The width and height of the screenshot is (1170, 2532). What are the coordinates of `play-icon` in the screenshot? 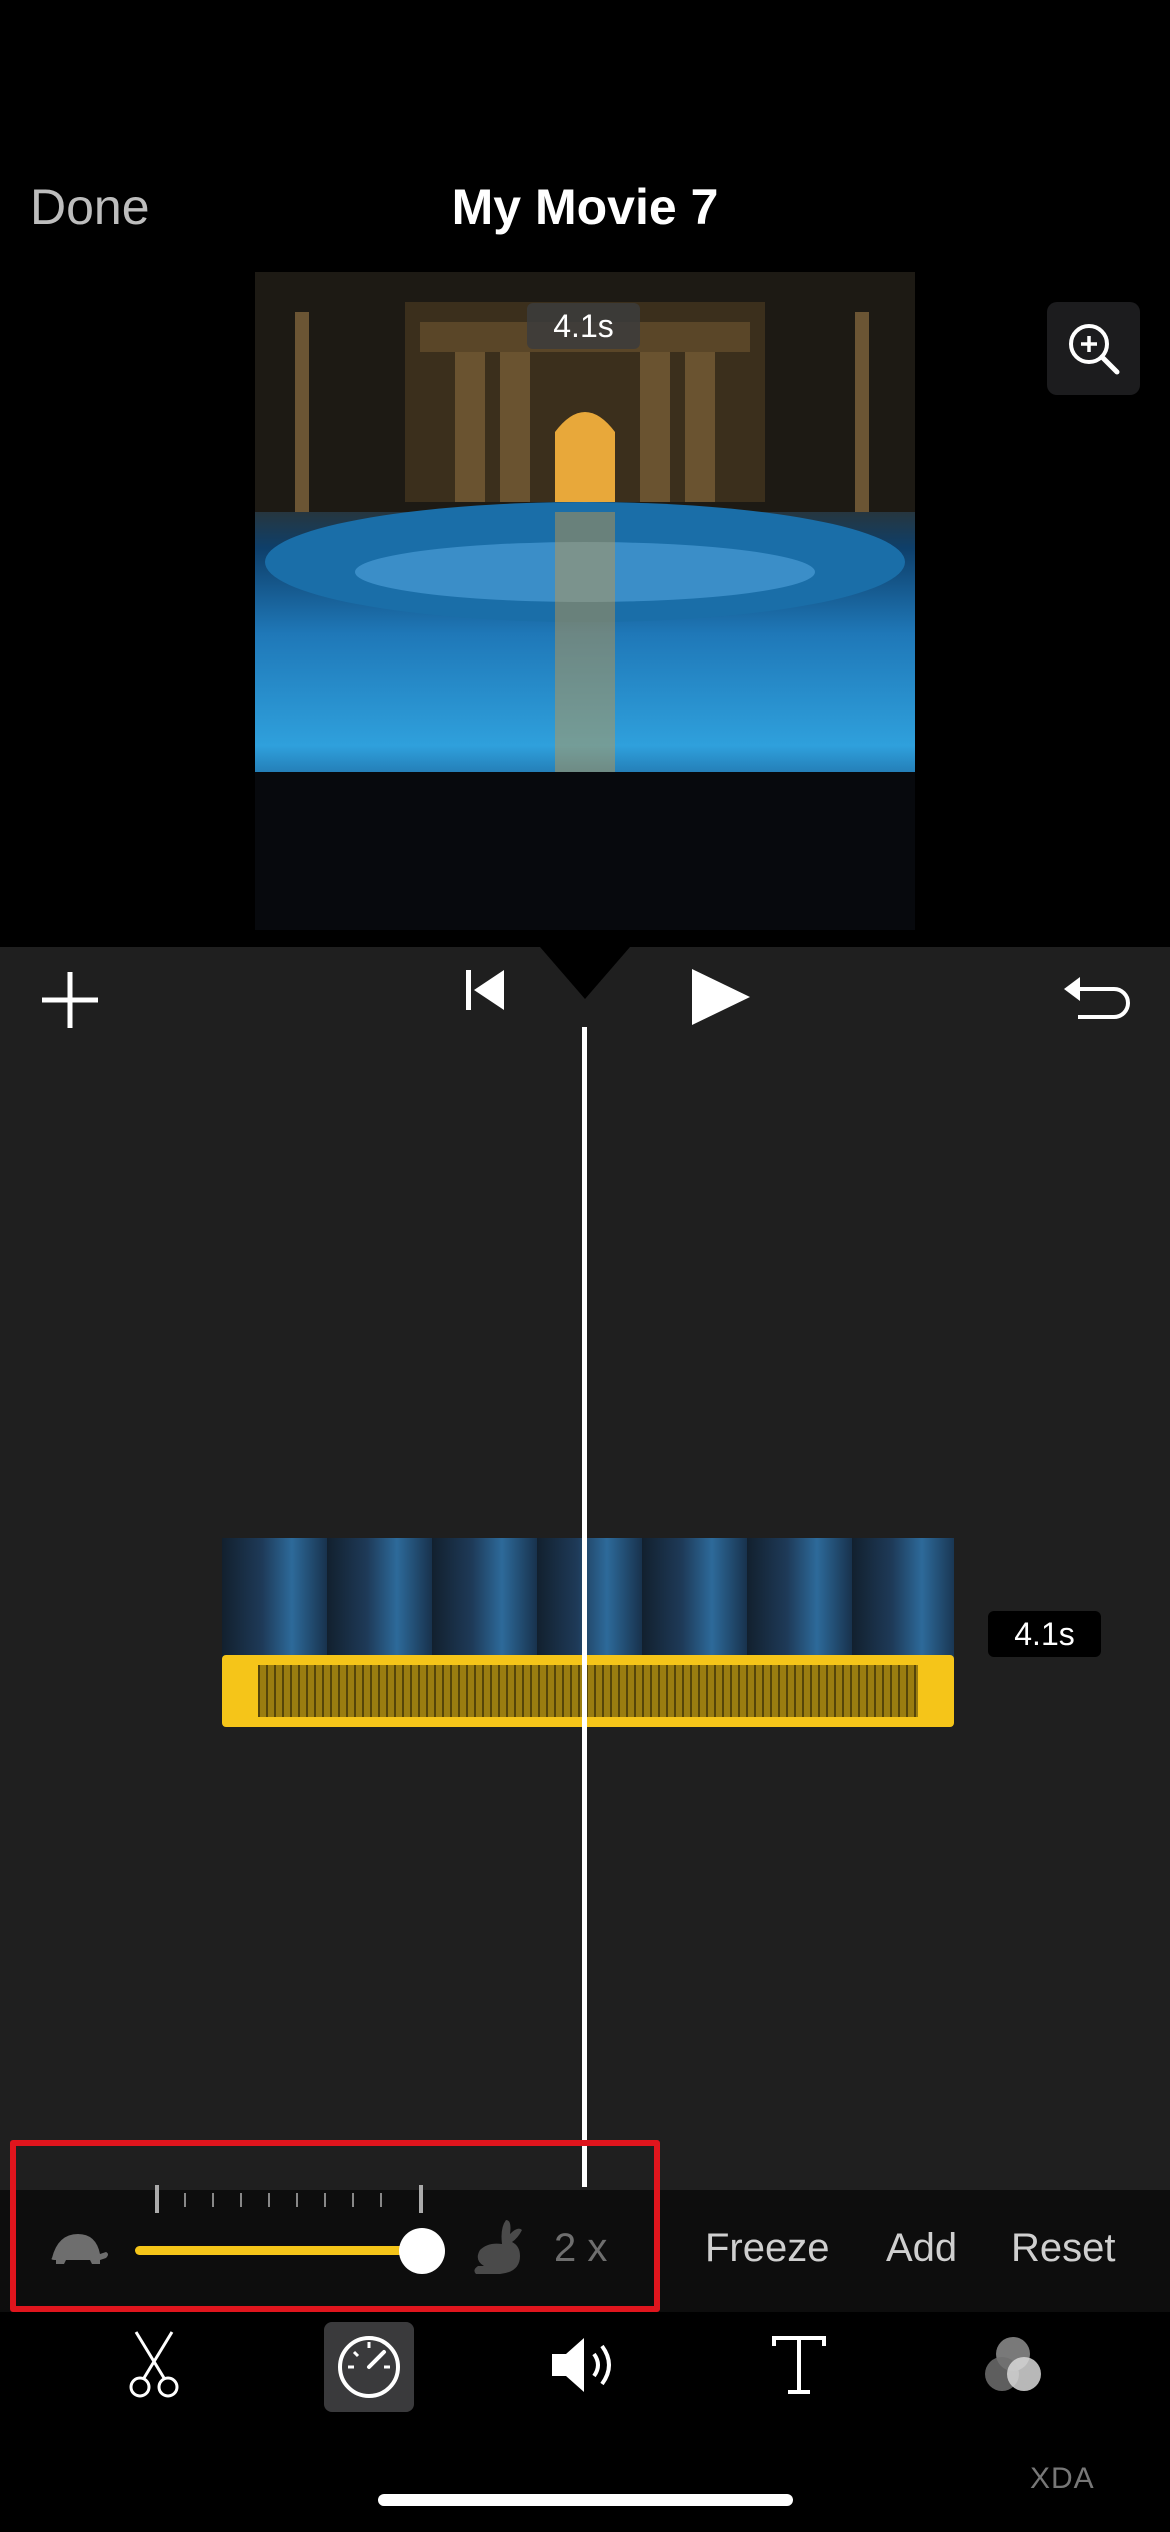 It's located at (721, 997).